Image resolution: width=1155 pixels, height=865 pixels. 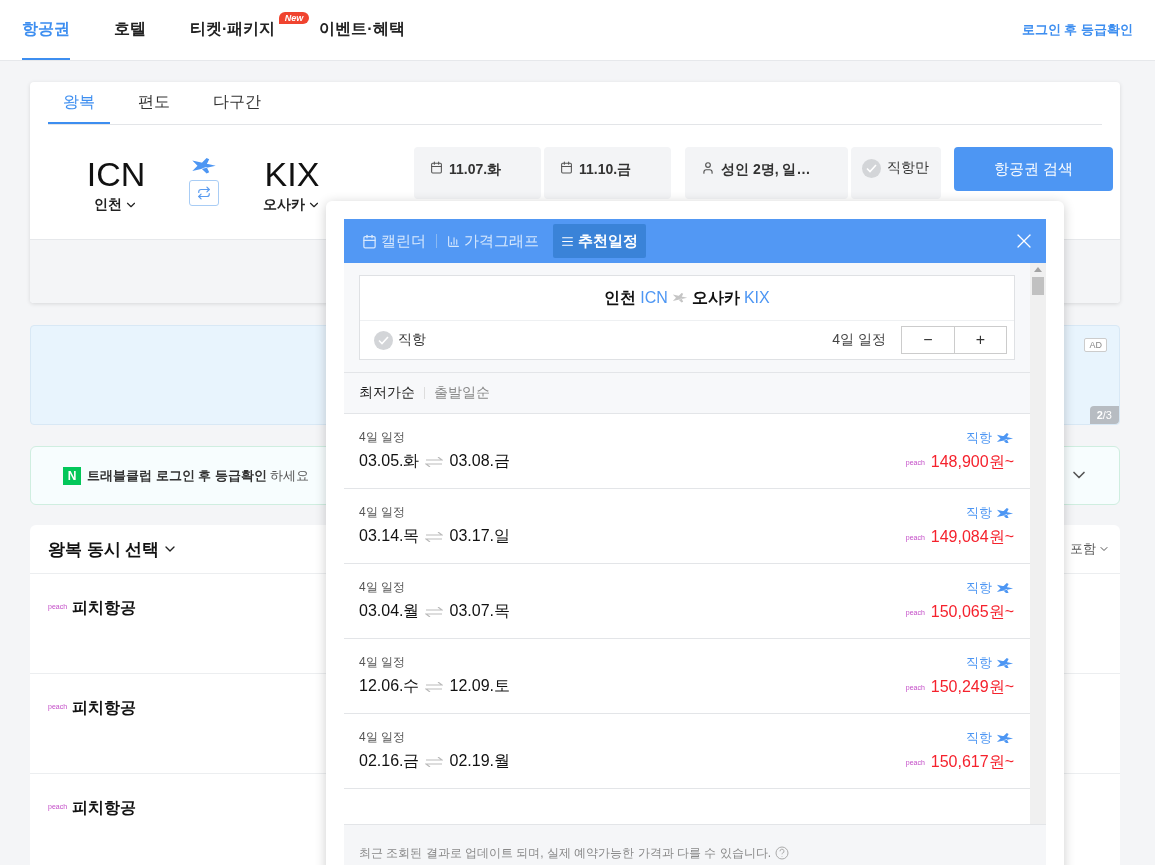 What do you see at coordinates (972, 687) in the screenshot?
I see `price: 150,249원~` at bounding box center [972, 687].